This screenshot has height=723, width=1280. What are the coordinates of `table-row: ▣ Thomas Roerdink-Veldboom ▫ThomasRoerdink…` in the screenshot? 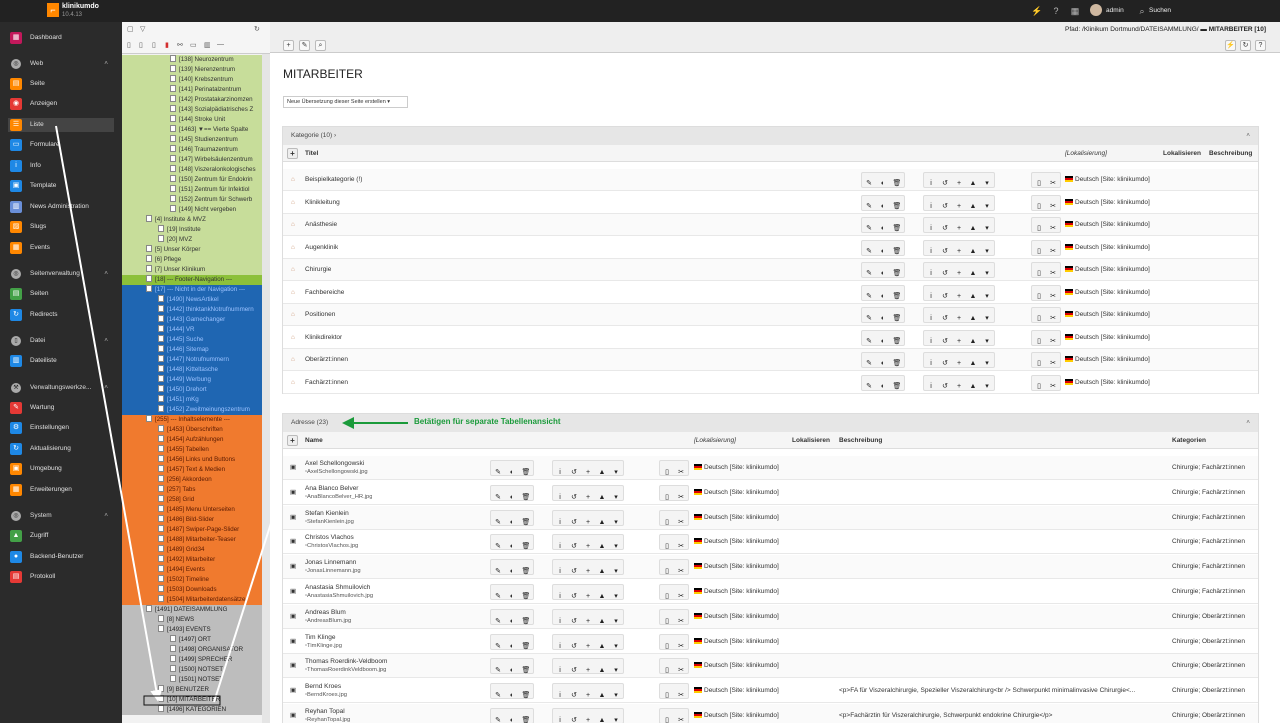 It's located at (770, 666).